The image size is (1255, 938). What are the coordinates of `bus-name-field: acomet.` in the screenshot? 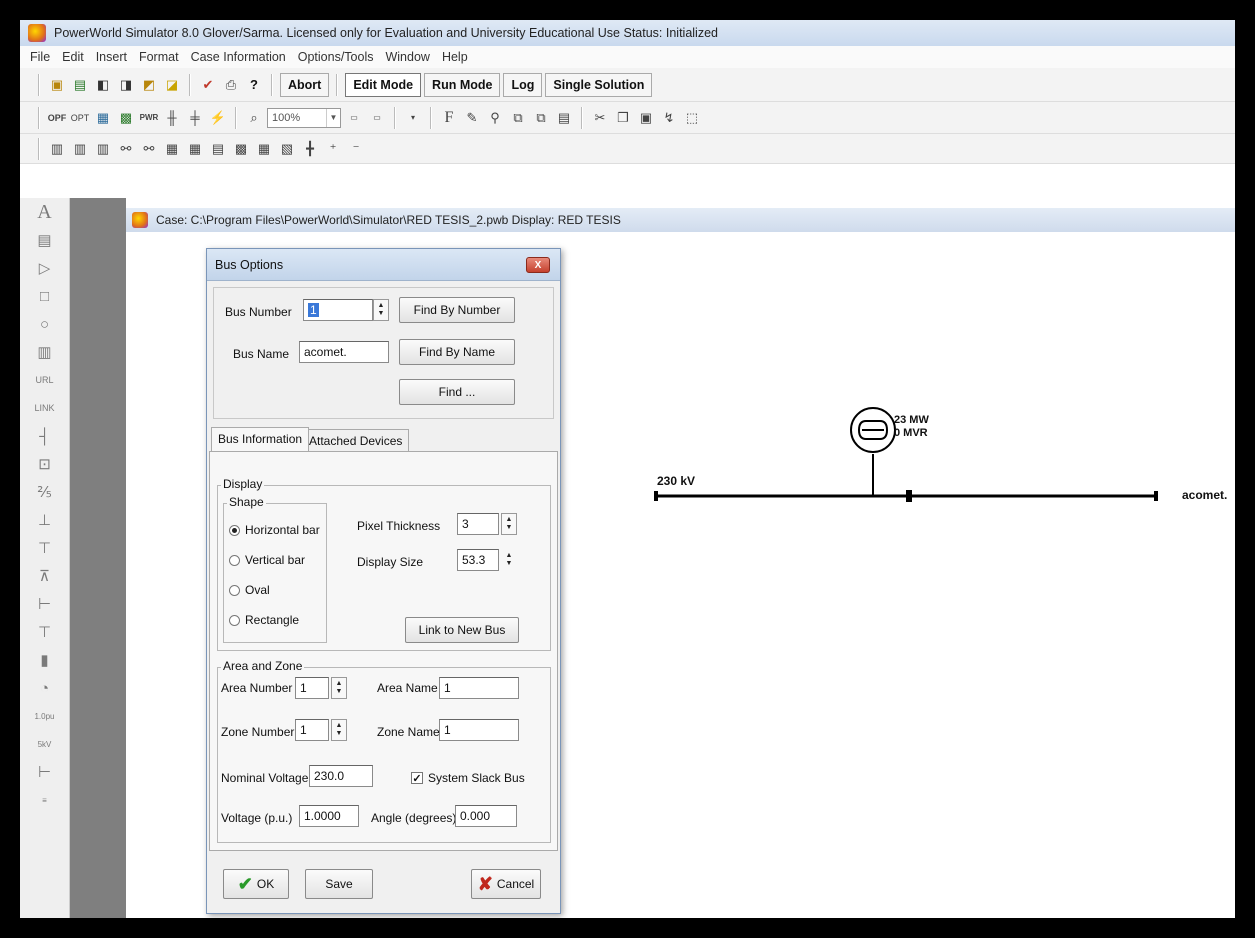 It's located at (344, 352).